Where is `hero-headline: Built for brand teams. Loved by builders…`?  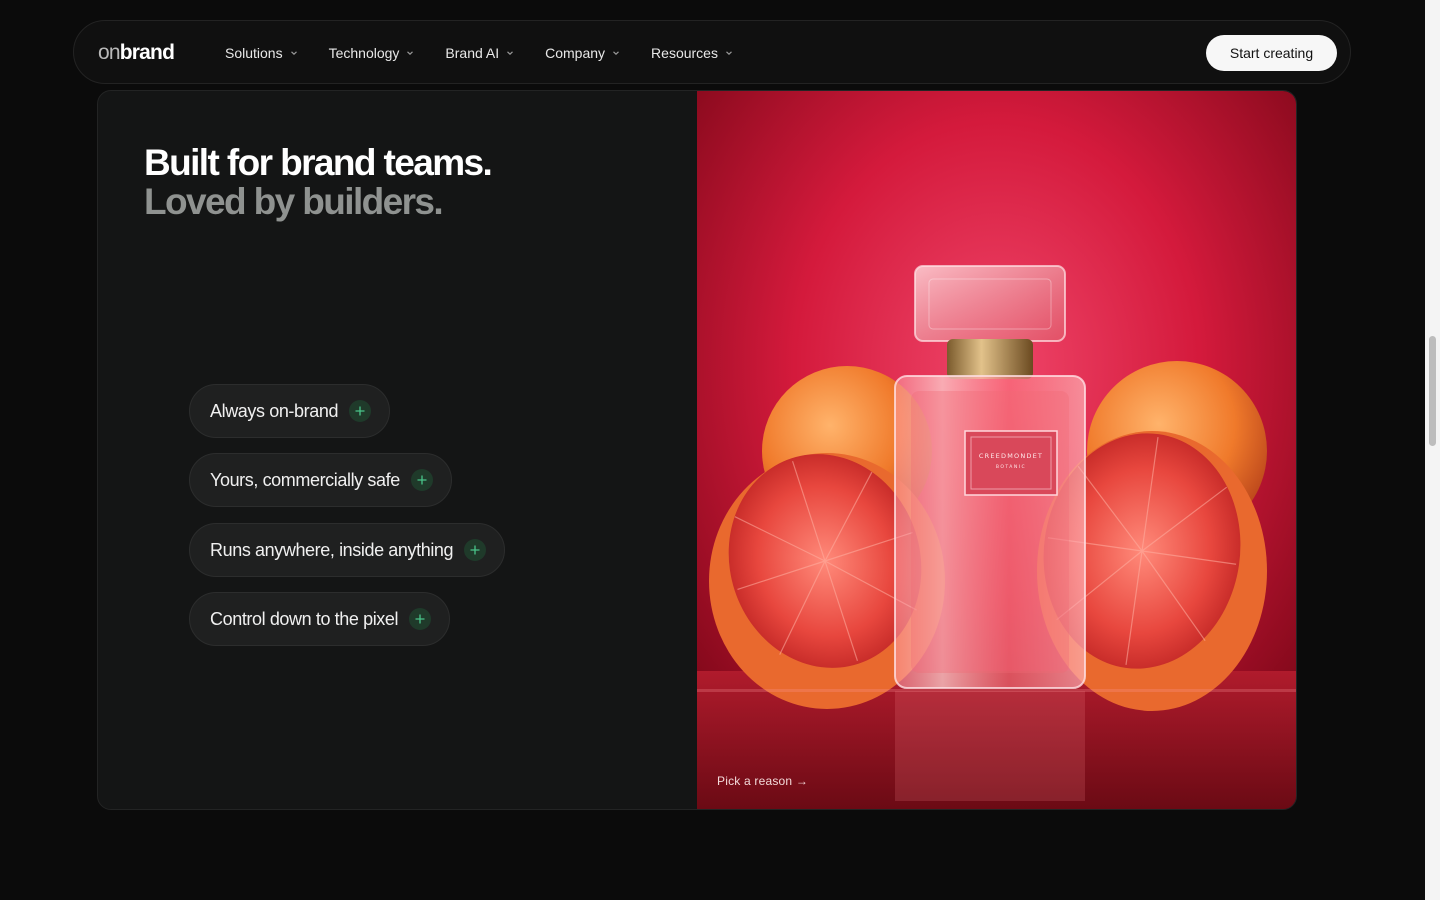 hero-headline: Built for brand teams. Loved by builders… is located at coordinates (318, 182).